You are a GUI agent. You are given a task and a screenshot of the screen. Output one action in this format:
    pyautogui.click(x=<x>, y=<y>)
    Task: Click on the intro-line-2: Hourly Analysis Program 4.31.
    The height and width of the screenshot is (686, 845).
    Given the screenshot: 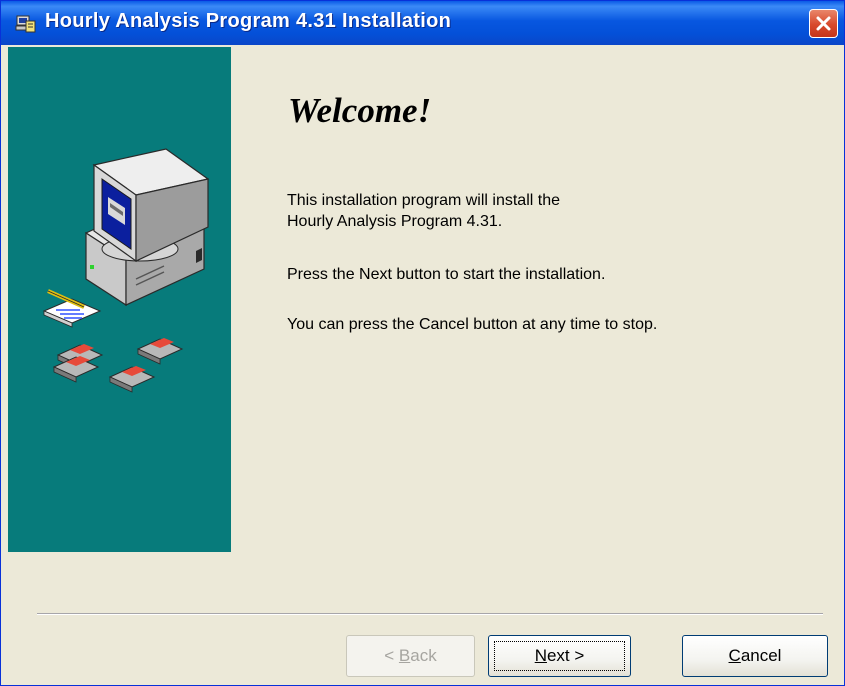 What is the action you would take?
    pyautogui.click(x=395, y=221)
    